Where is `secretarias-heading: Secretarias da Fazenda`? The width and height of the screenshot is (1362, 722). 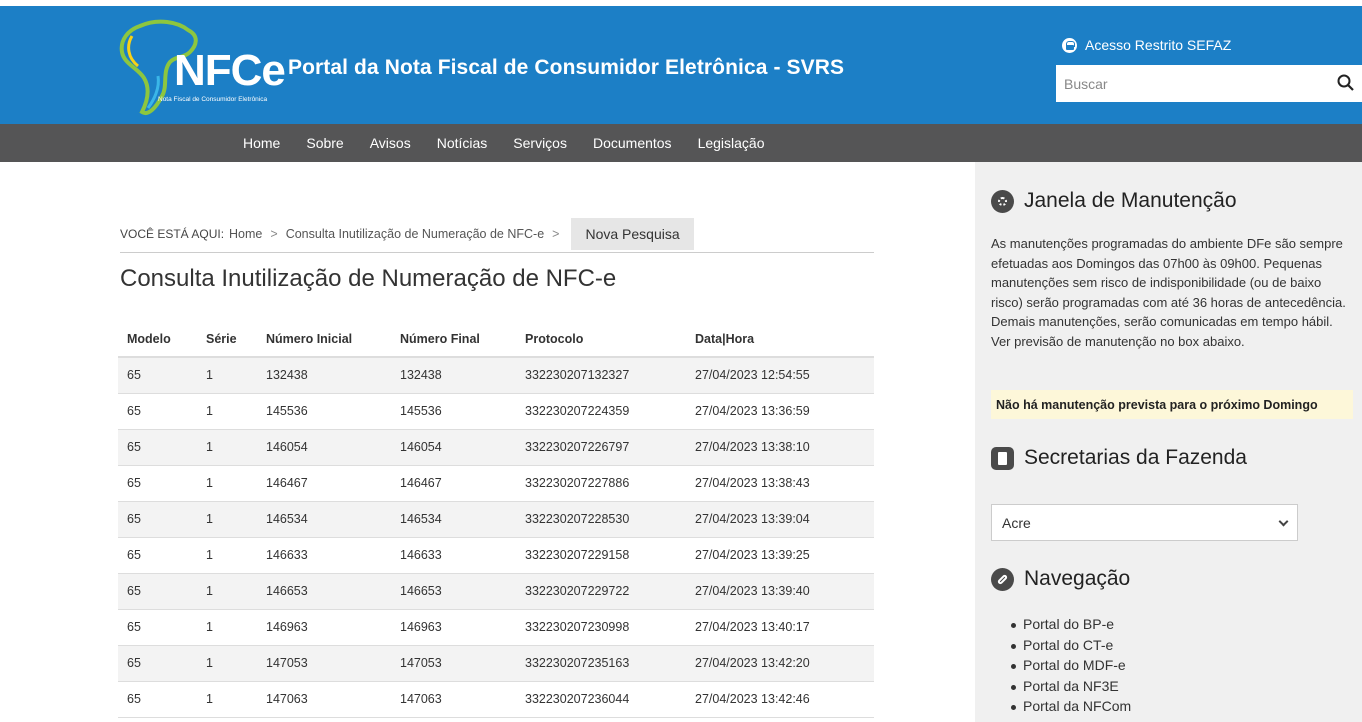 secretarias-heading: Secretarias da Fazenda is located at coordinates (1119, 458).